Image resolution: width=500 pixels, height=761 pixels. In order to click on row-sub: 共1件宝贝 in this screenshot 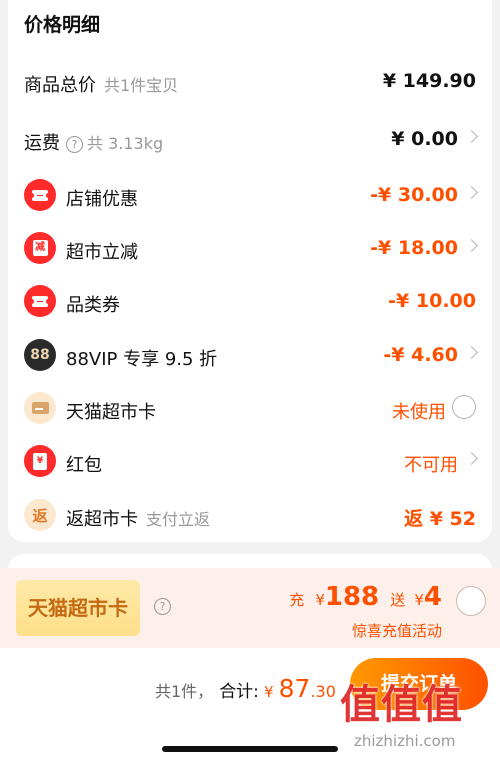, I will do `click(141, 85)`.